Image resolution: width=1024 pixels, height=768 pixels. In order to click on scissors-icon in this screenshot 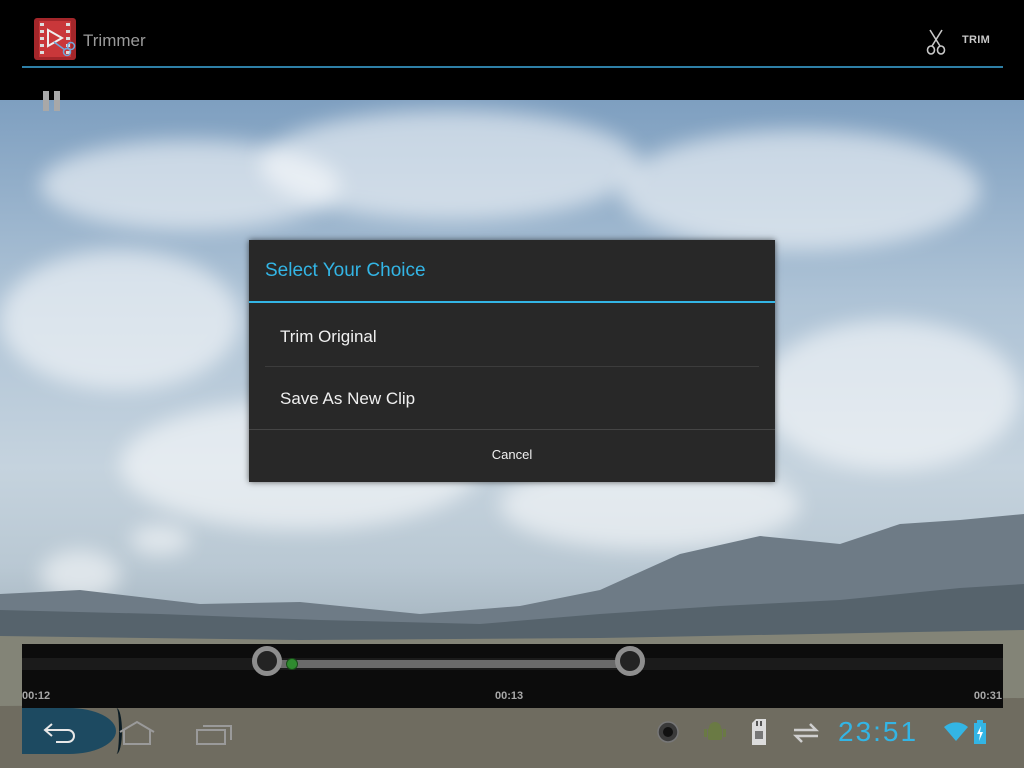, I will do `click(936, 42)`.